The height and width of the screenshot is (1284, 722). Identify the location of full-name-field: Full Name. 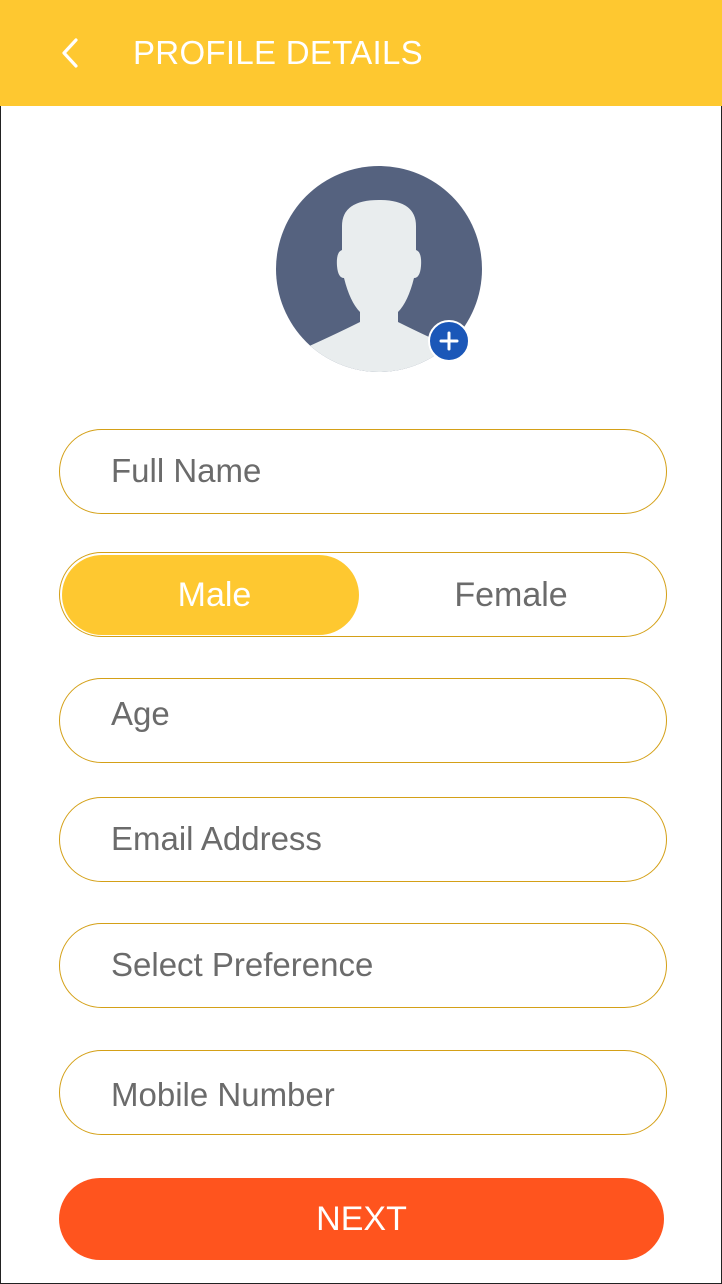
(363, 471).